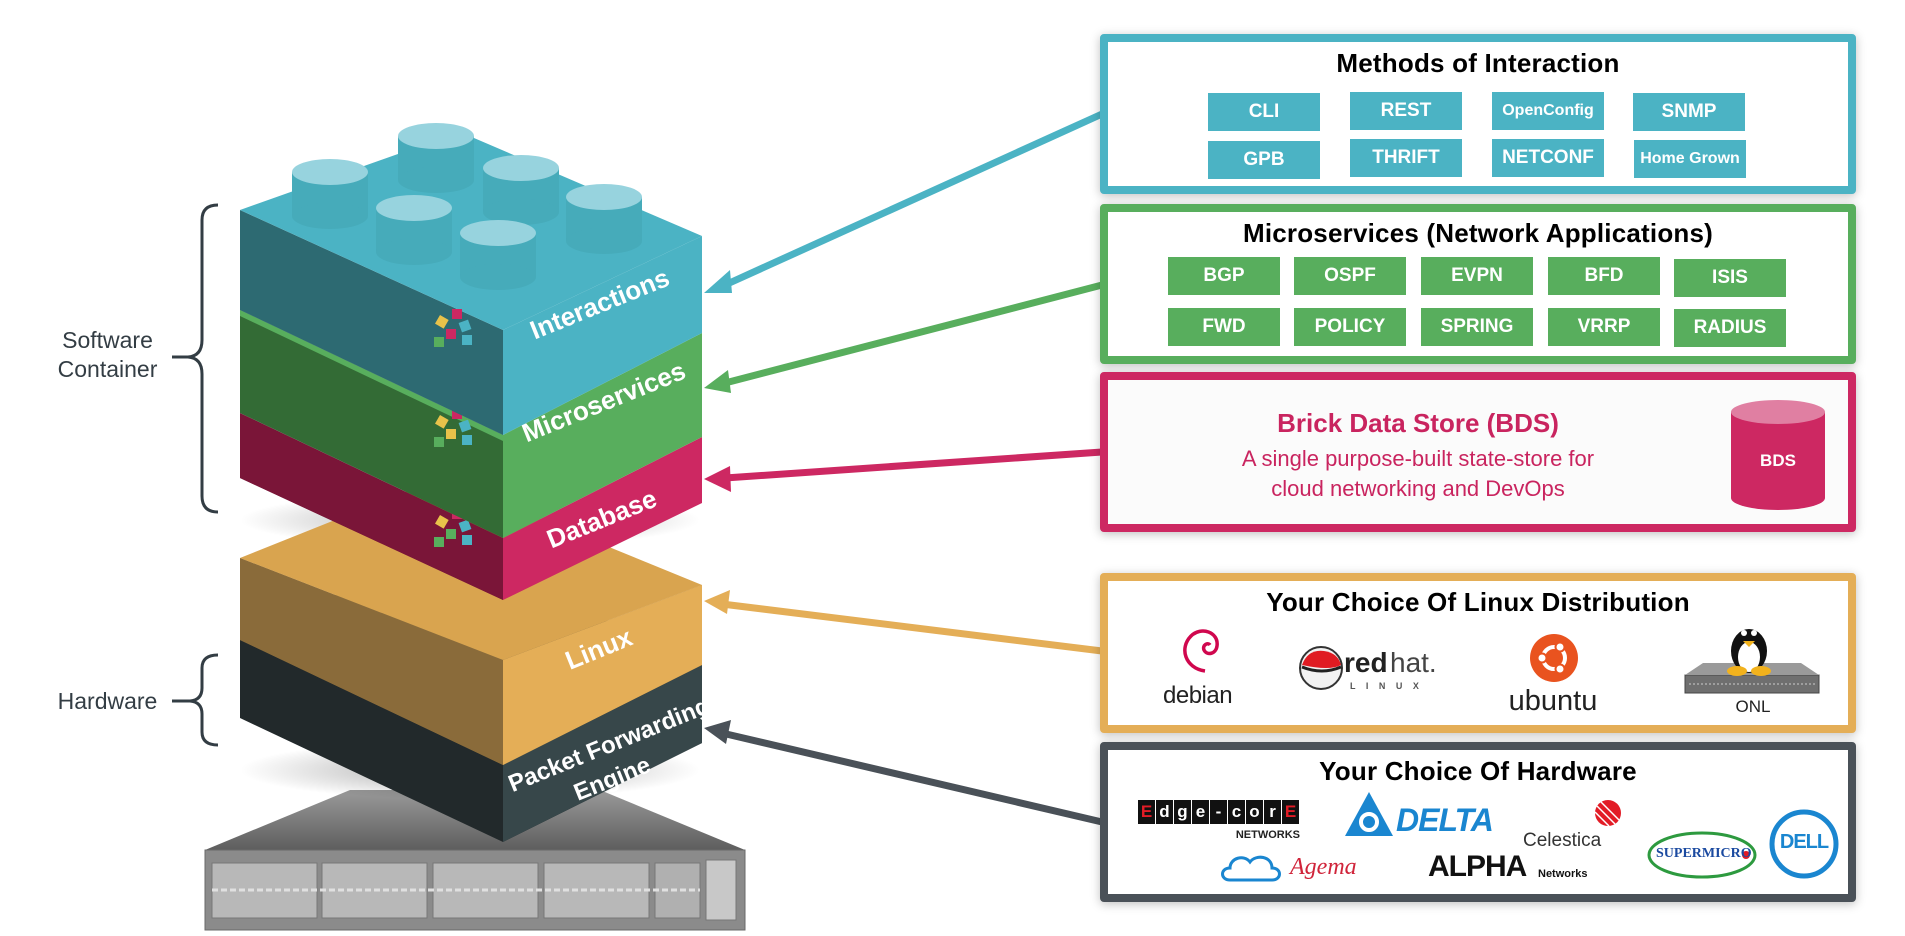 Image resolution: width=1905 pixels, height=936 pixels. What do you see at coordinates (1548, 158) in the screenshot?
I see `chip-netconf: NETCONF` at bounding box center [1548, 158].